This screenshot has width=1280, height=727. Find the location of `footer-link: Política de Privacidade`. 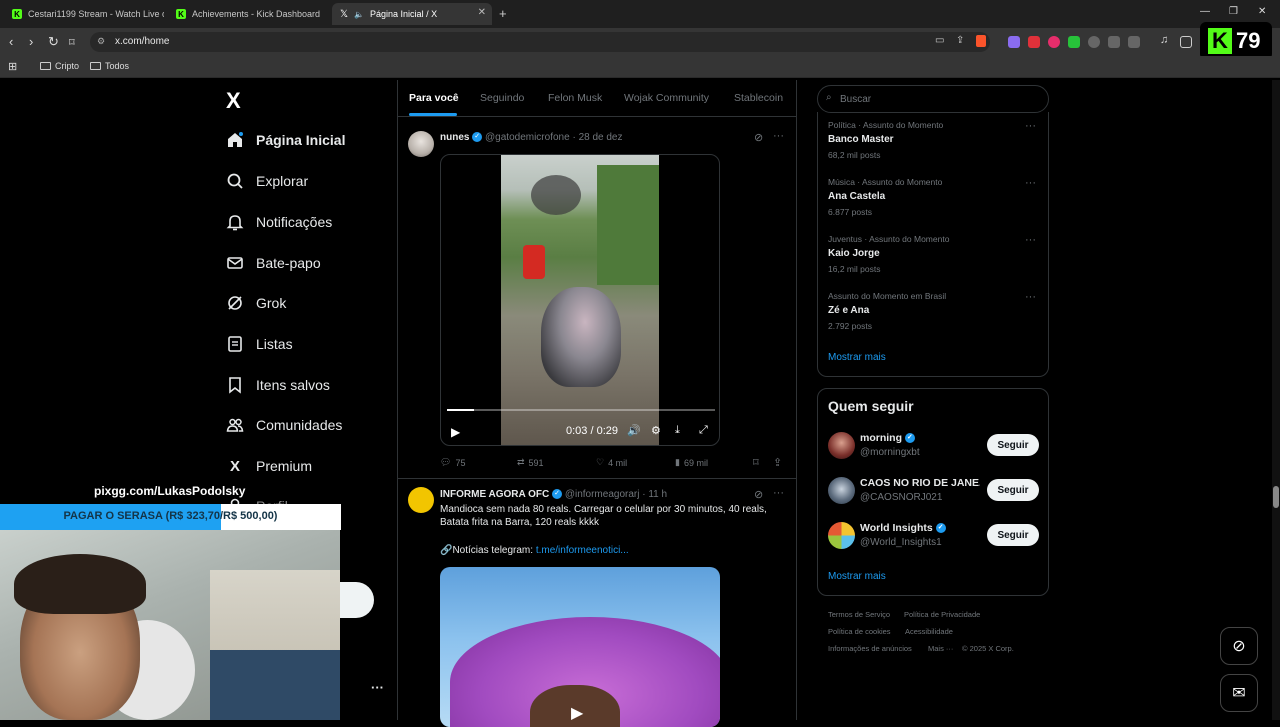

footer-link: Política de Privacidade is located at coordinates (942, 614).